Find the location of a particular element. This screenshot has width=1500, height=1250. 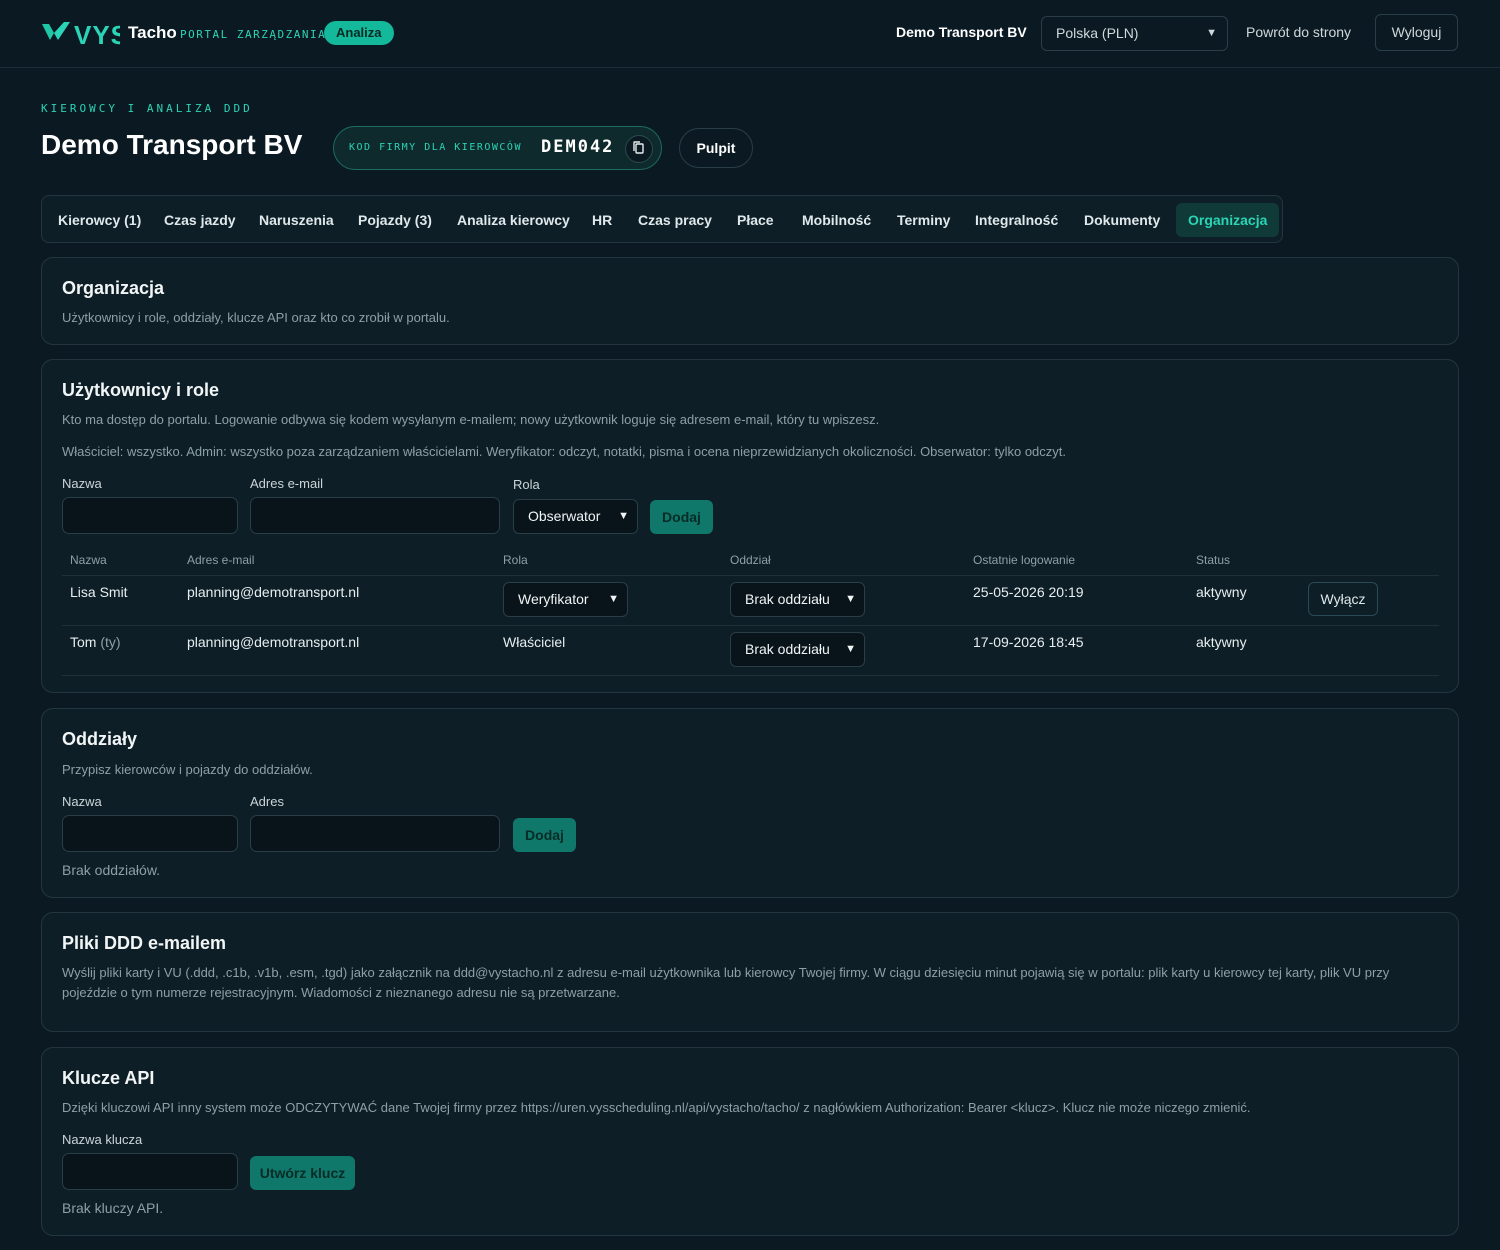

user-last-login: 25-05-2026 20:19 is located at coordinates (1028, 592).